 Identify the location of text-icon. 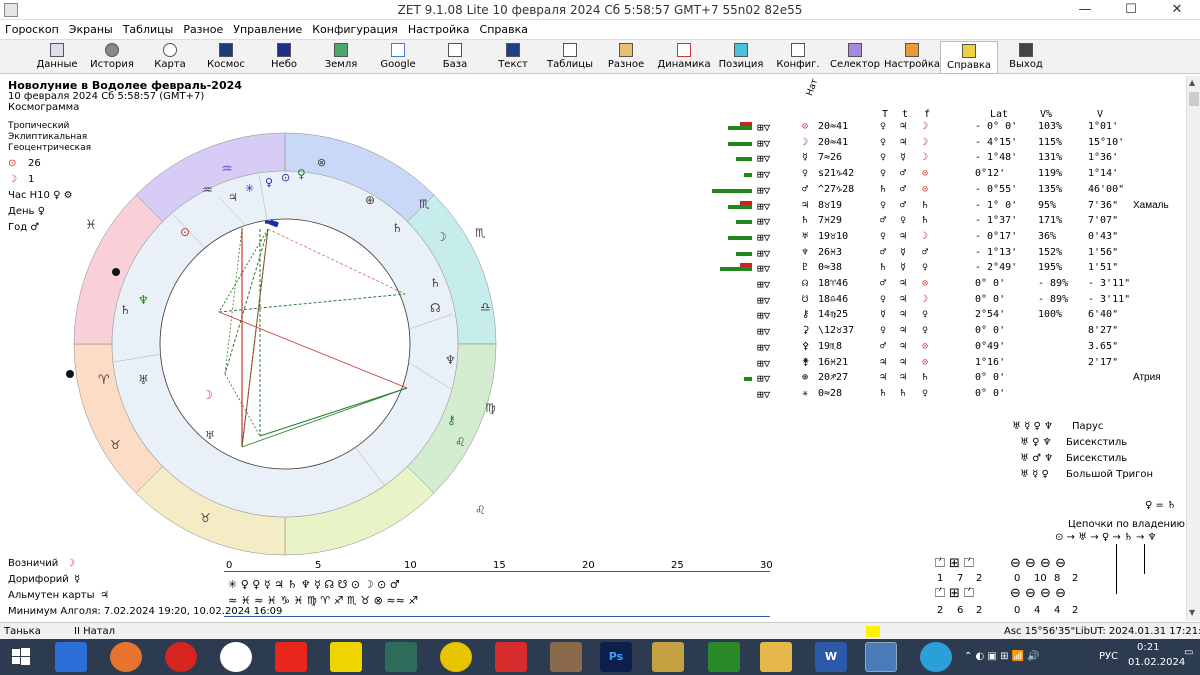
(513, 50).